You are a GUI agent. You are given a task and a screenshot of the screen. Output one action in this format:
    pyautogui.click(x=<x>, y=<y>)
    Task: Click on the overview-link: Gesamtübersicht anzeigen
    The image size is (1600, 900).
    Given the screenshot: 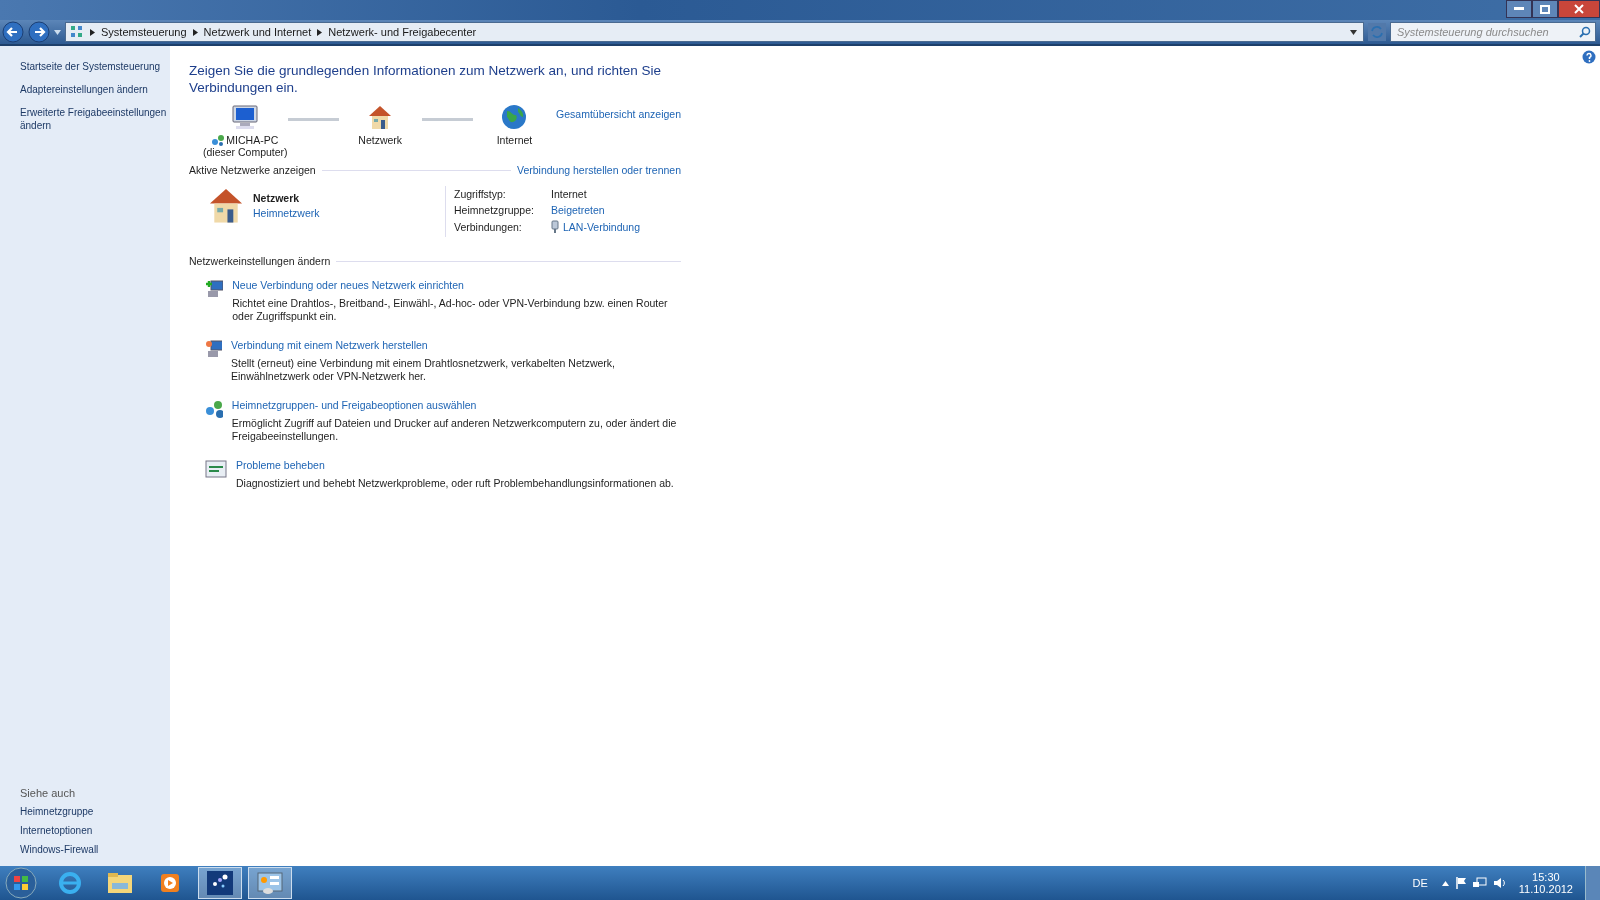 What is the action you would take?
    pyautogui.click(x=618, y=114)
    